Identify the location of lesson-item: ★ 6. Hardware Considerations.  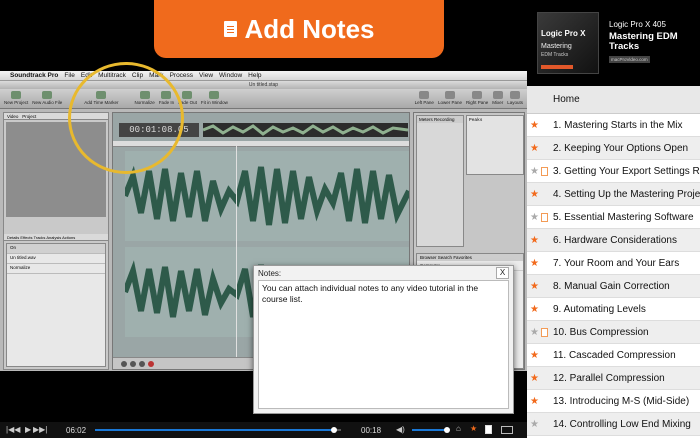
(613, 240).